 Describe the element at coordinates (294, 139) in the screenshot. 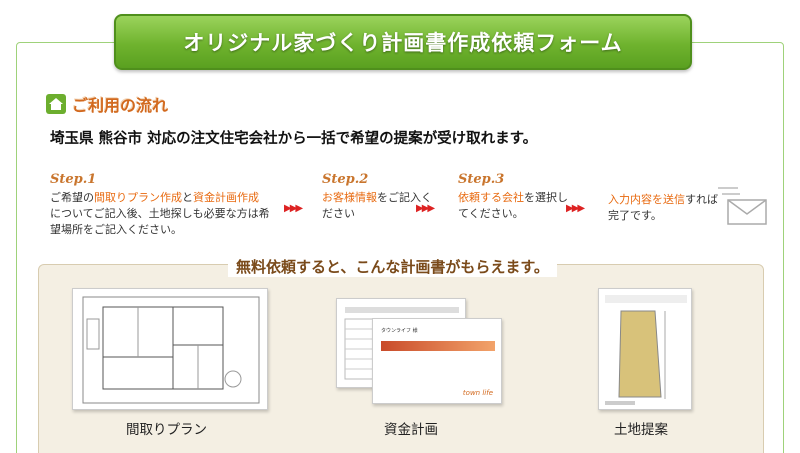

I see `lead-text: 埼玉県 熊谷市 対応の注文住宅会社から一括で希望の提案が受け取れます。` at that location.